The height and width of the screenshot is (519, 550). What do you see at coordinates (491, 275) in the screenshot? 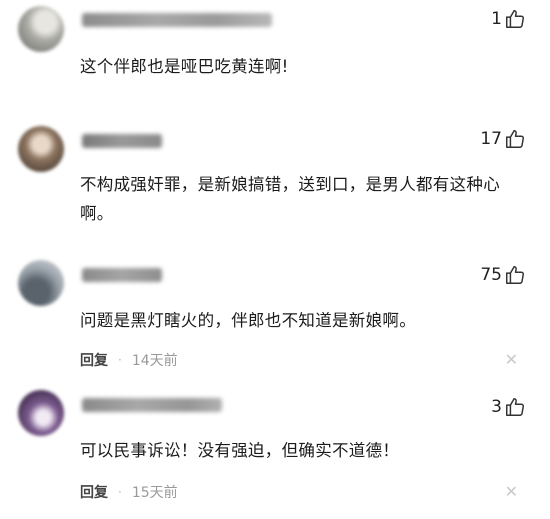
I see `like-count: 75` at bounding box center [491, 275].